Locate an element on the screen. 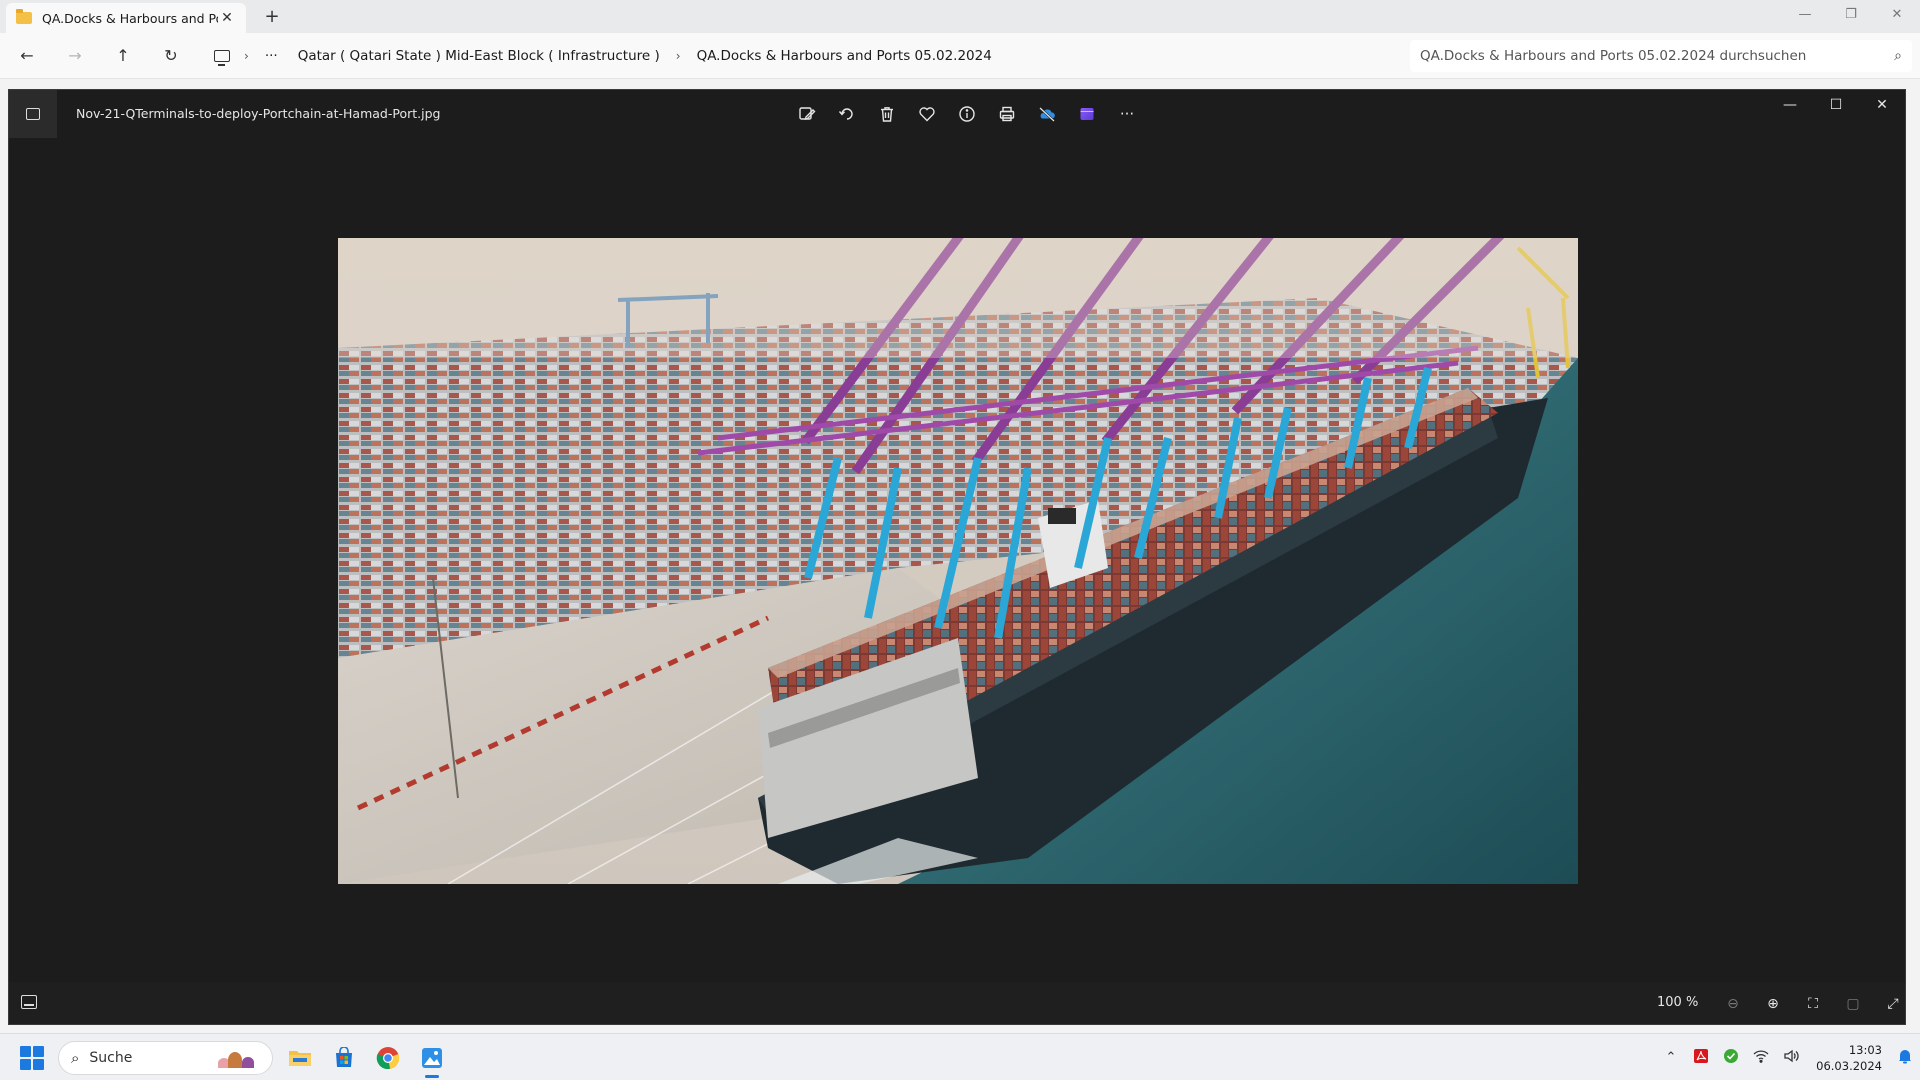 Image resolution: width=1920 pixels, height=1080 pixels. edit-image-icon is located at coordinates (807, 114).